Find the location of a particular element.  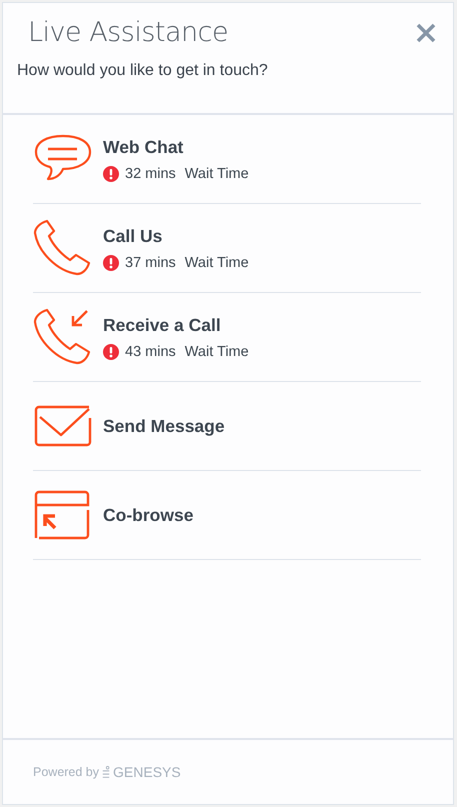

option-label: Receive a Call is located at coordinates (162, 325).